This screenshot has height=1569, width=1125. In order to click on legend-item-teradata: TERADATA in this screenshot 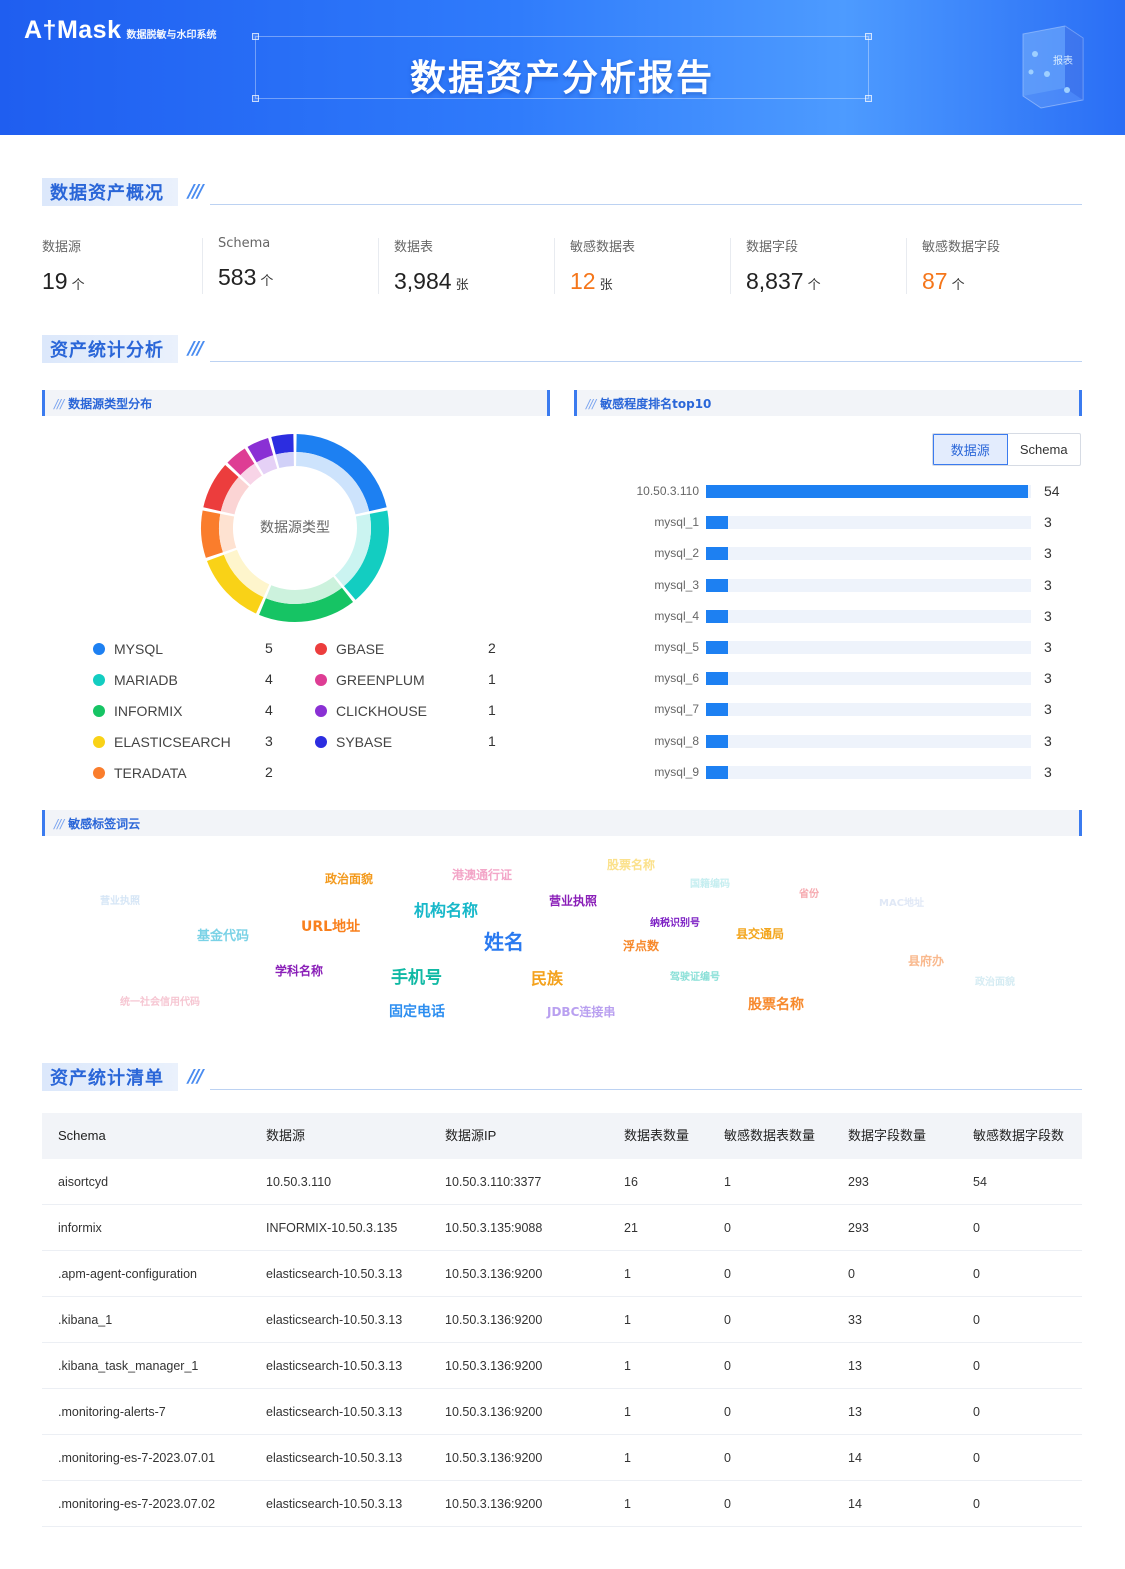, I will do `click(140, 773)`.